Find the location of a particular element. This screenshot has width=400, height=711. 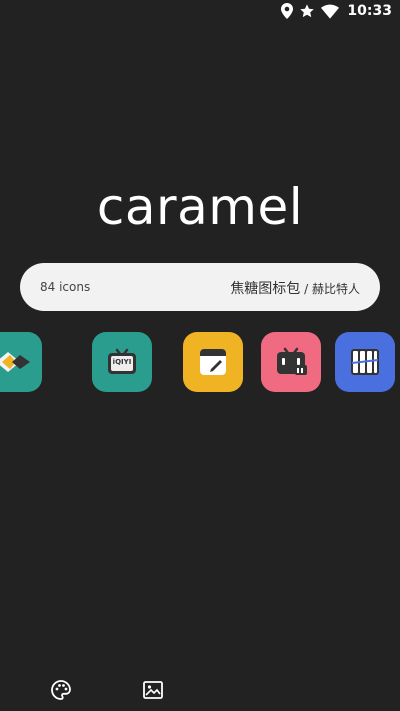

star-icon is located at coordinates (307, 11).